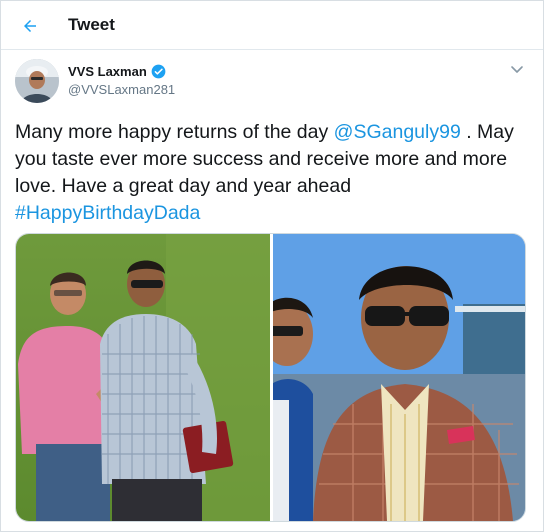 Image resolution: width=544 pixels, height=532 pixels. What do you see at coordinates (91, 24) in the screenshot?
I see `page-title: Tweet` at bounding box center [91, 24].